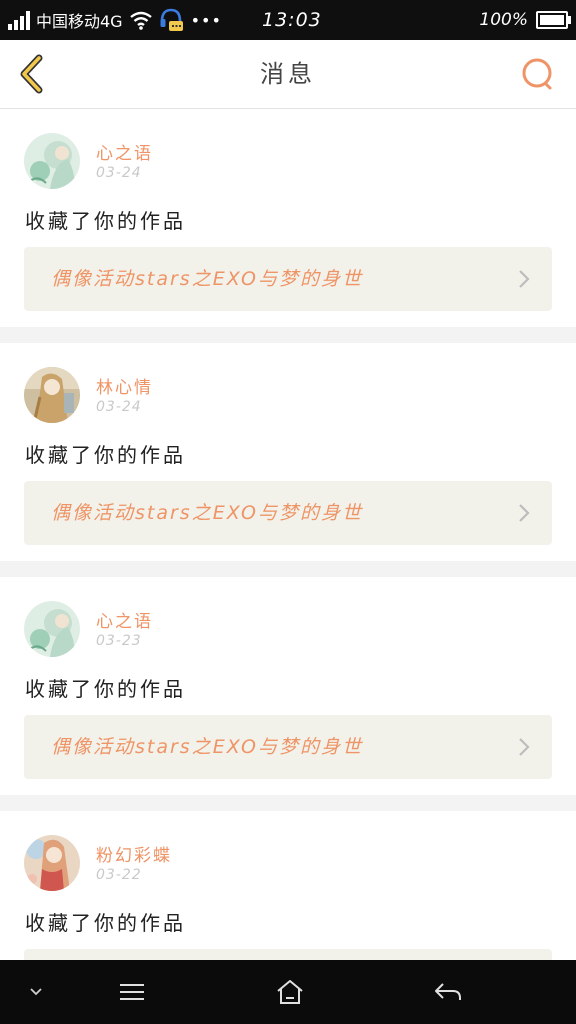 This screenshot has width=576, height=1024. I want to click on work-link, so click(288, 954).